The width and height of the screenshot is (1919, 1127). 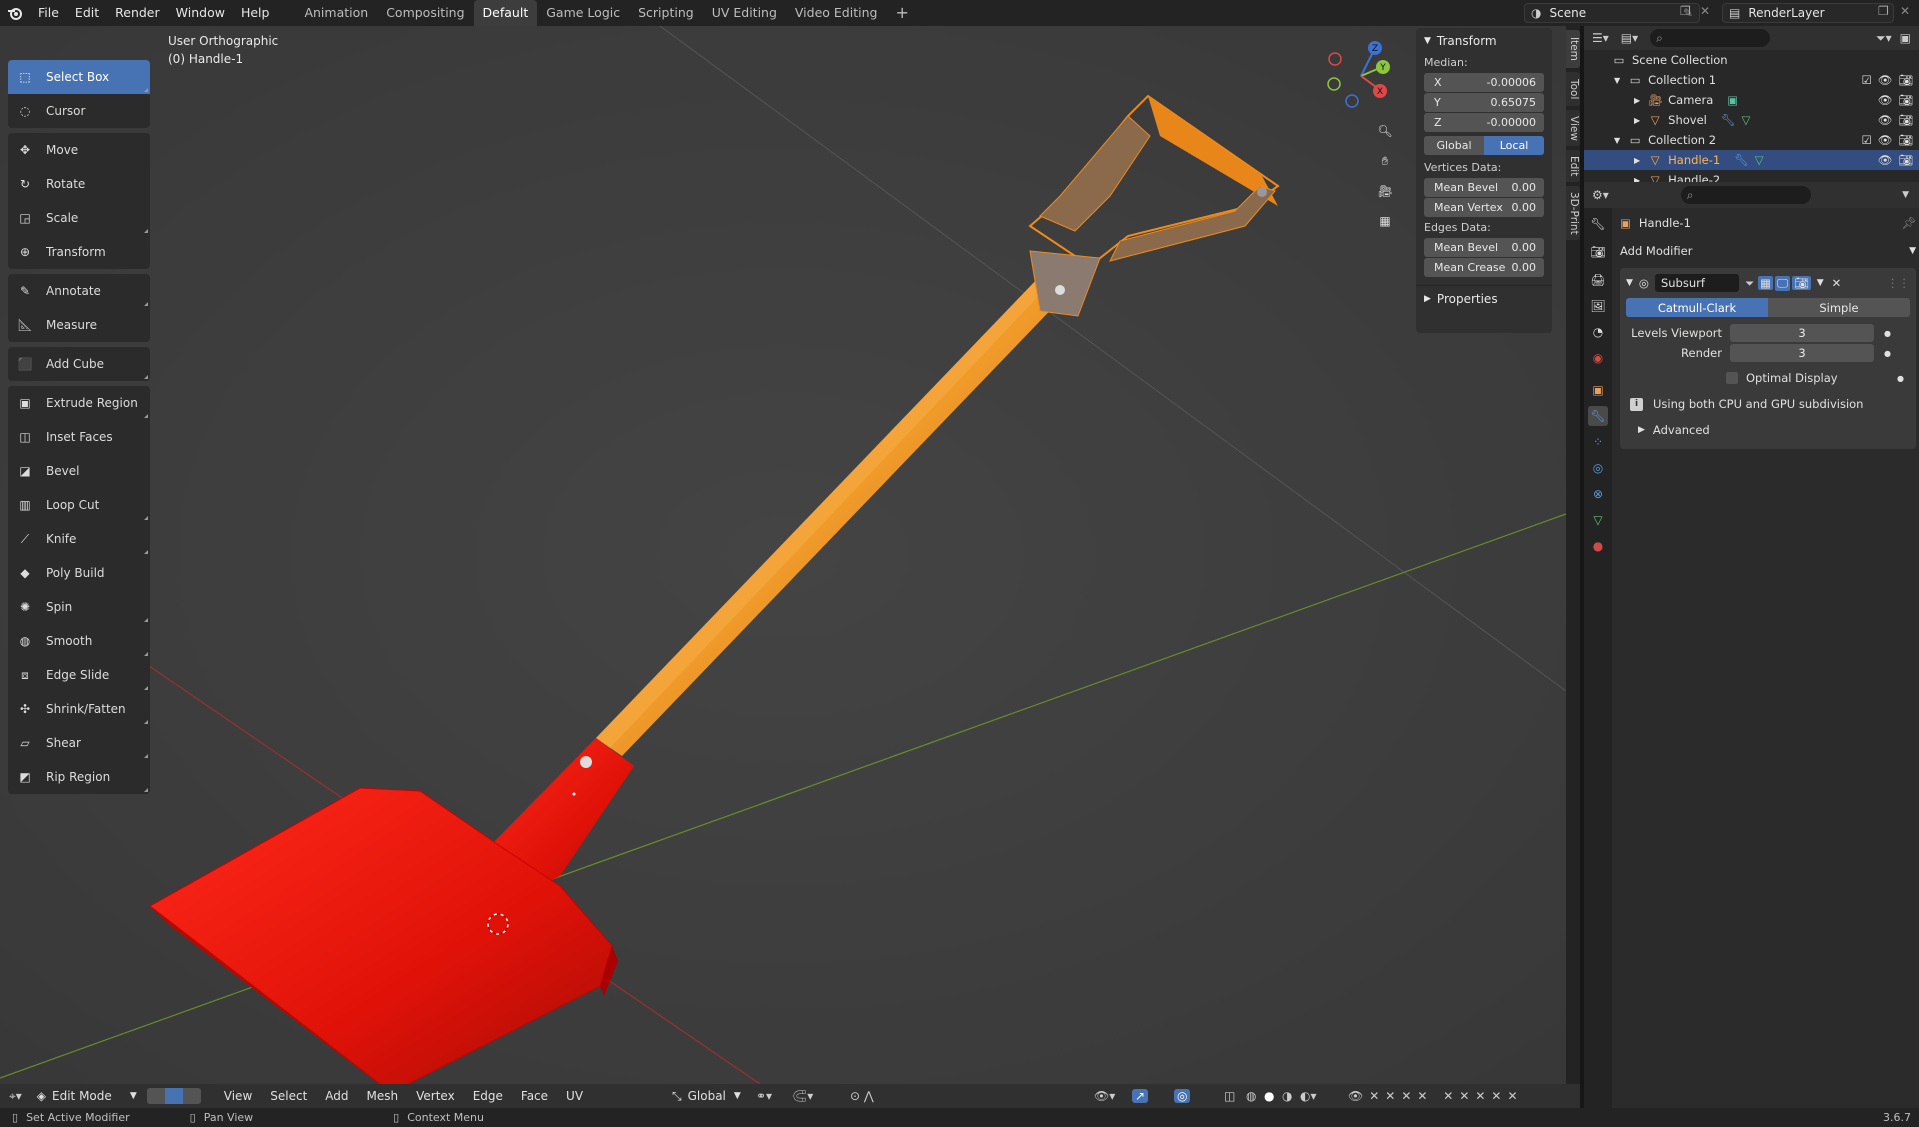 I want to click on constraints-tab-icon: ⊗, so click(x=1598, y=494).